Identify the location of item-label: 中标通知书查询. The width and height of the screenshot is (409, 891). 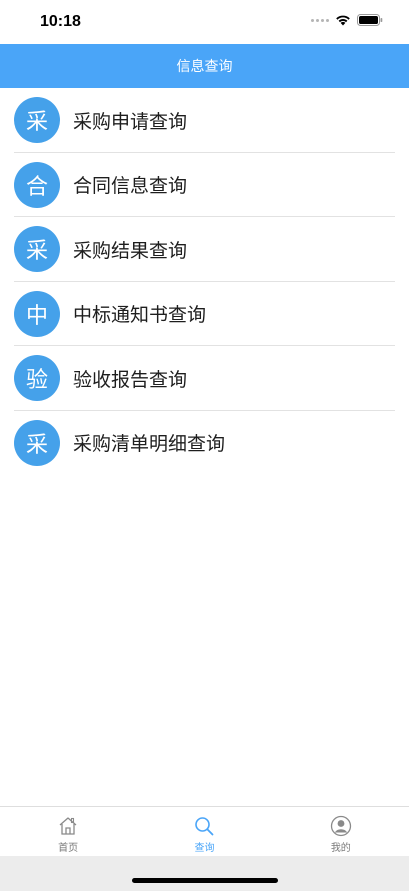
(140, 315).